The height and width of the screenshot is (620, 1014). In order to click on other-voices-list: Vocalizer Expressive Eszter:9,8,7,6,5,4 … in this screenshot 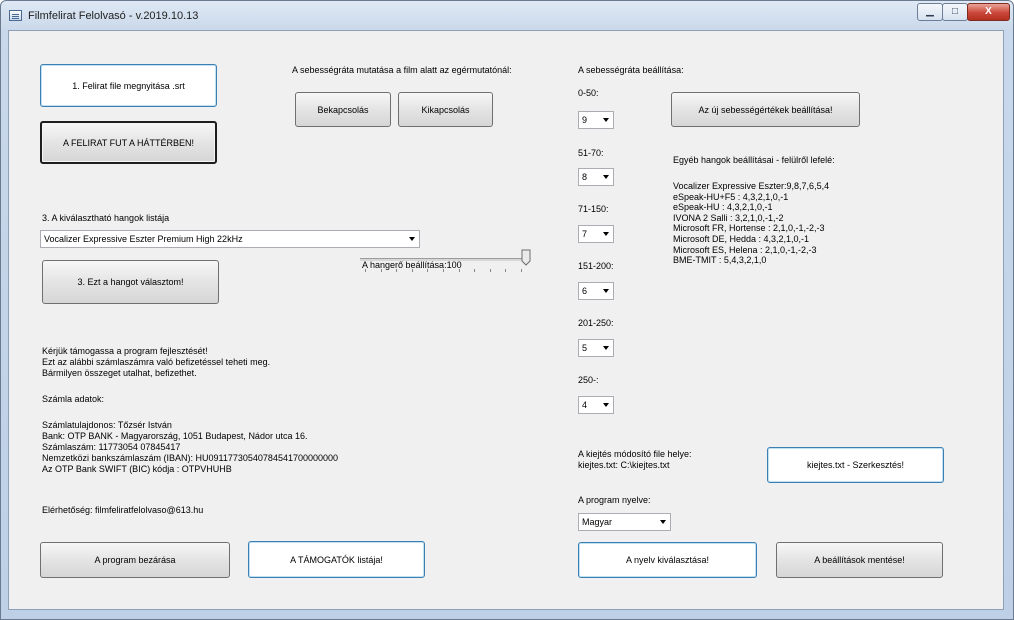, I will do `click(751, 223)`.